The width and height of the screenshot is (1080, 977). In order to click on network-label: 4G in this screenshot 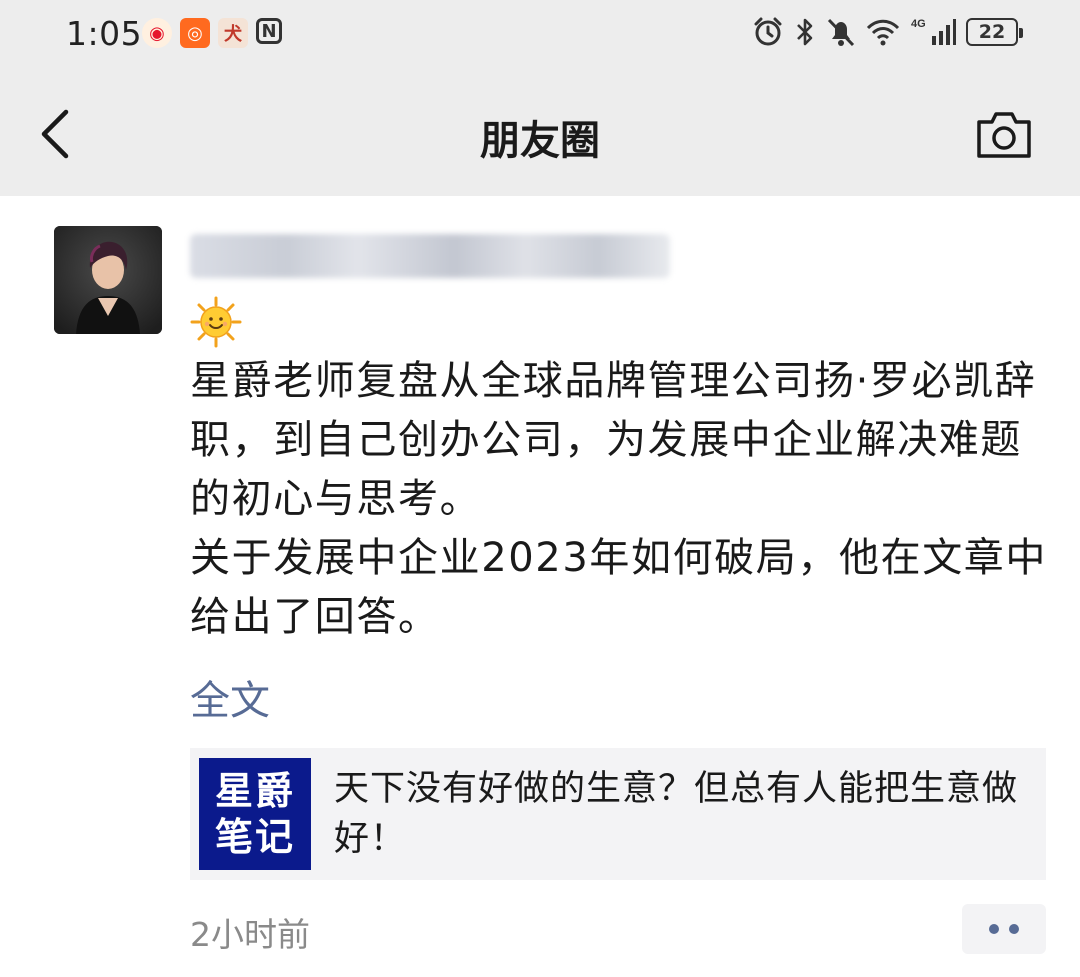, I will do `click(918, 24)`.